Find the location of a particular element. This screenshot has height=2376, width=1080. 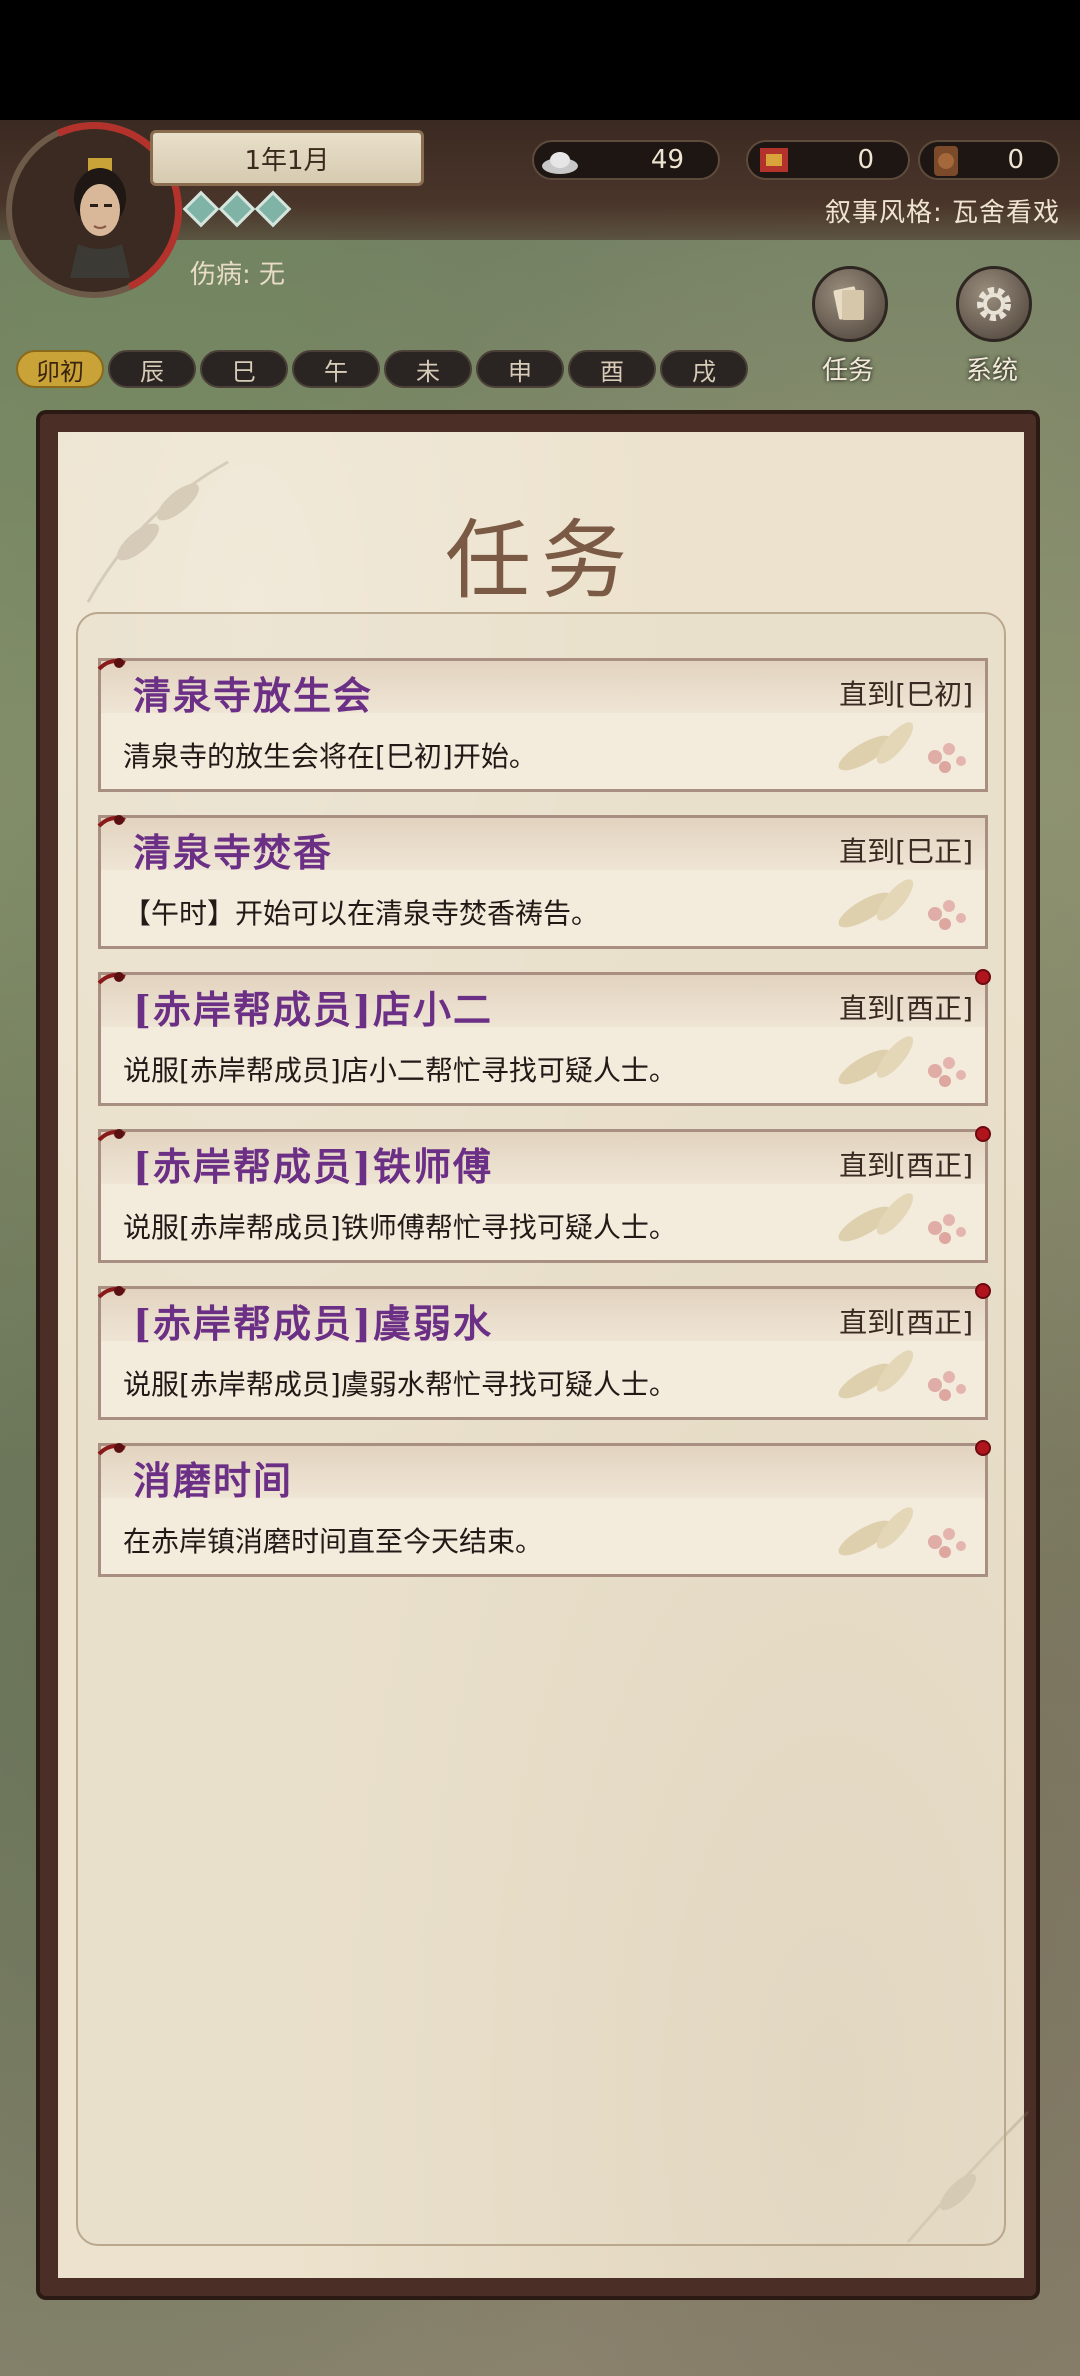

task-description: 说服[赤岸帮成员]铁师傅帮忙寻找可疑人士。 is located at coordinates (400, 1227).